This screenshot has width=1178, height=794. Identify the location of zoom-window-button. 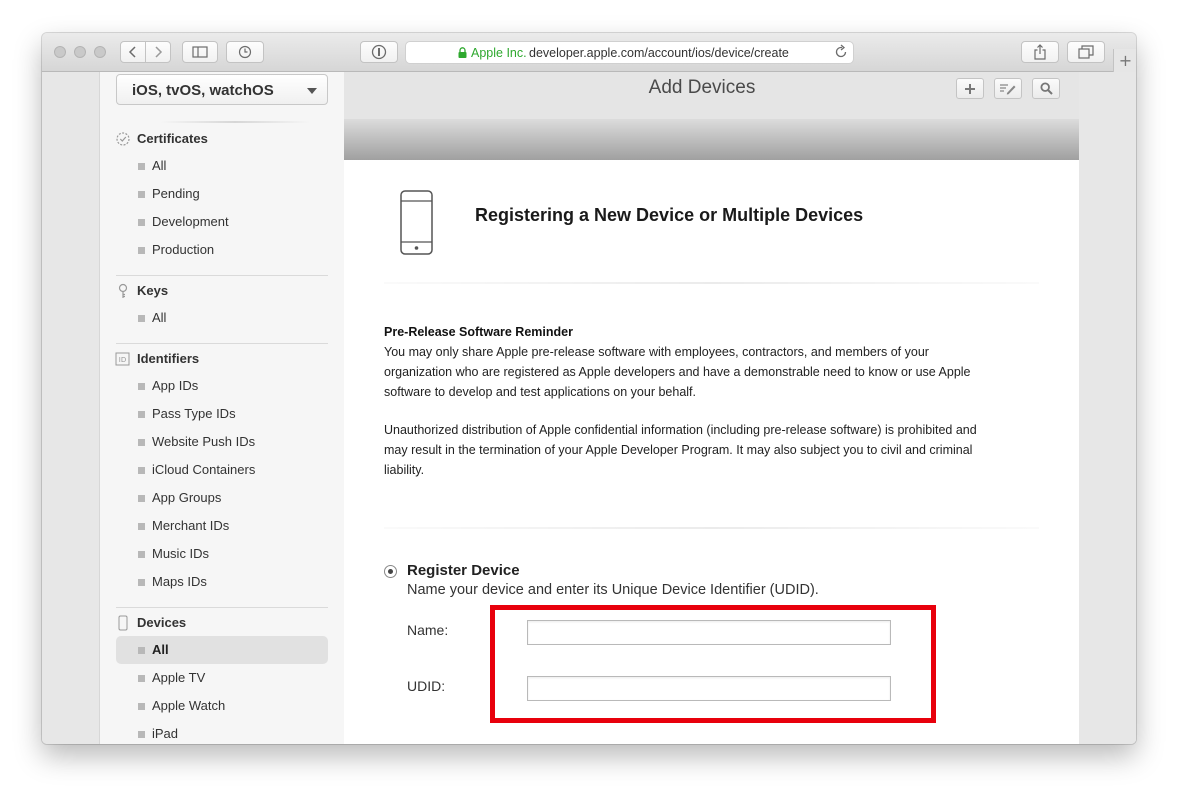
(100, 52).